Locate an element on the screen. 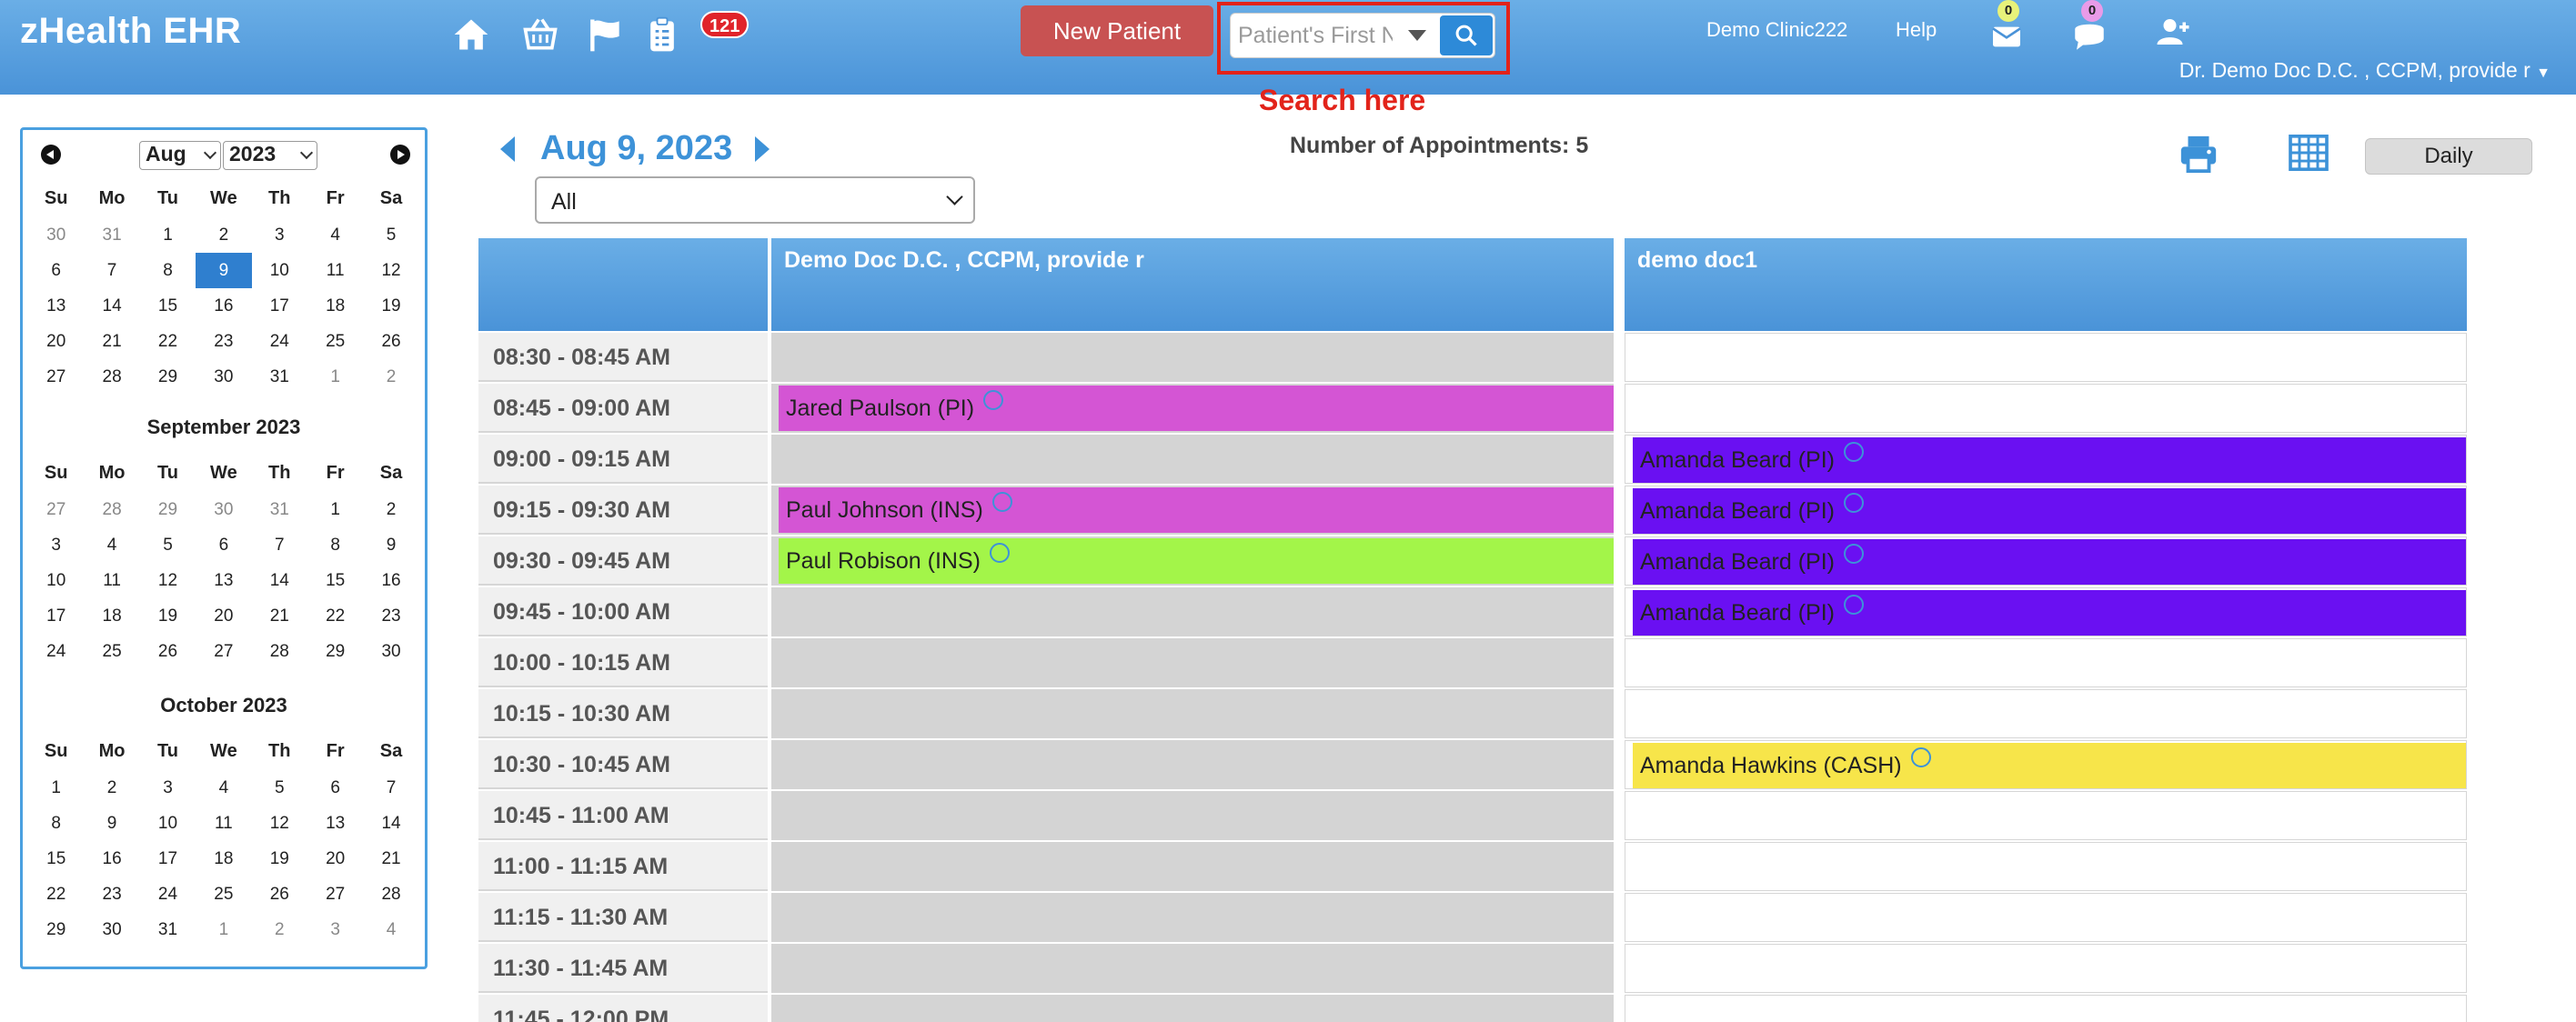  month-select: Aug is located at coordinates (180, 155).